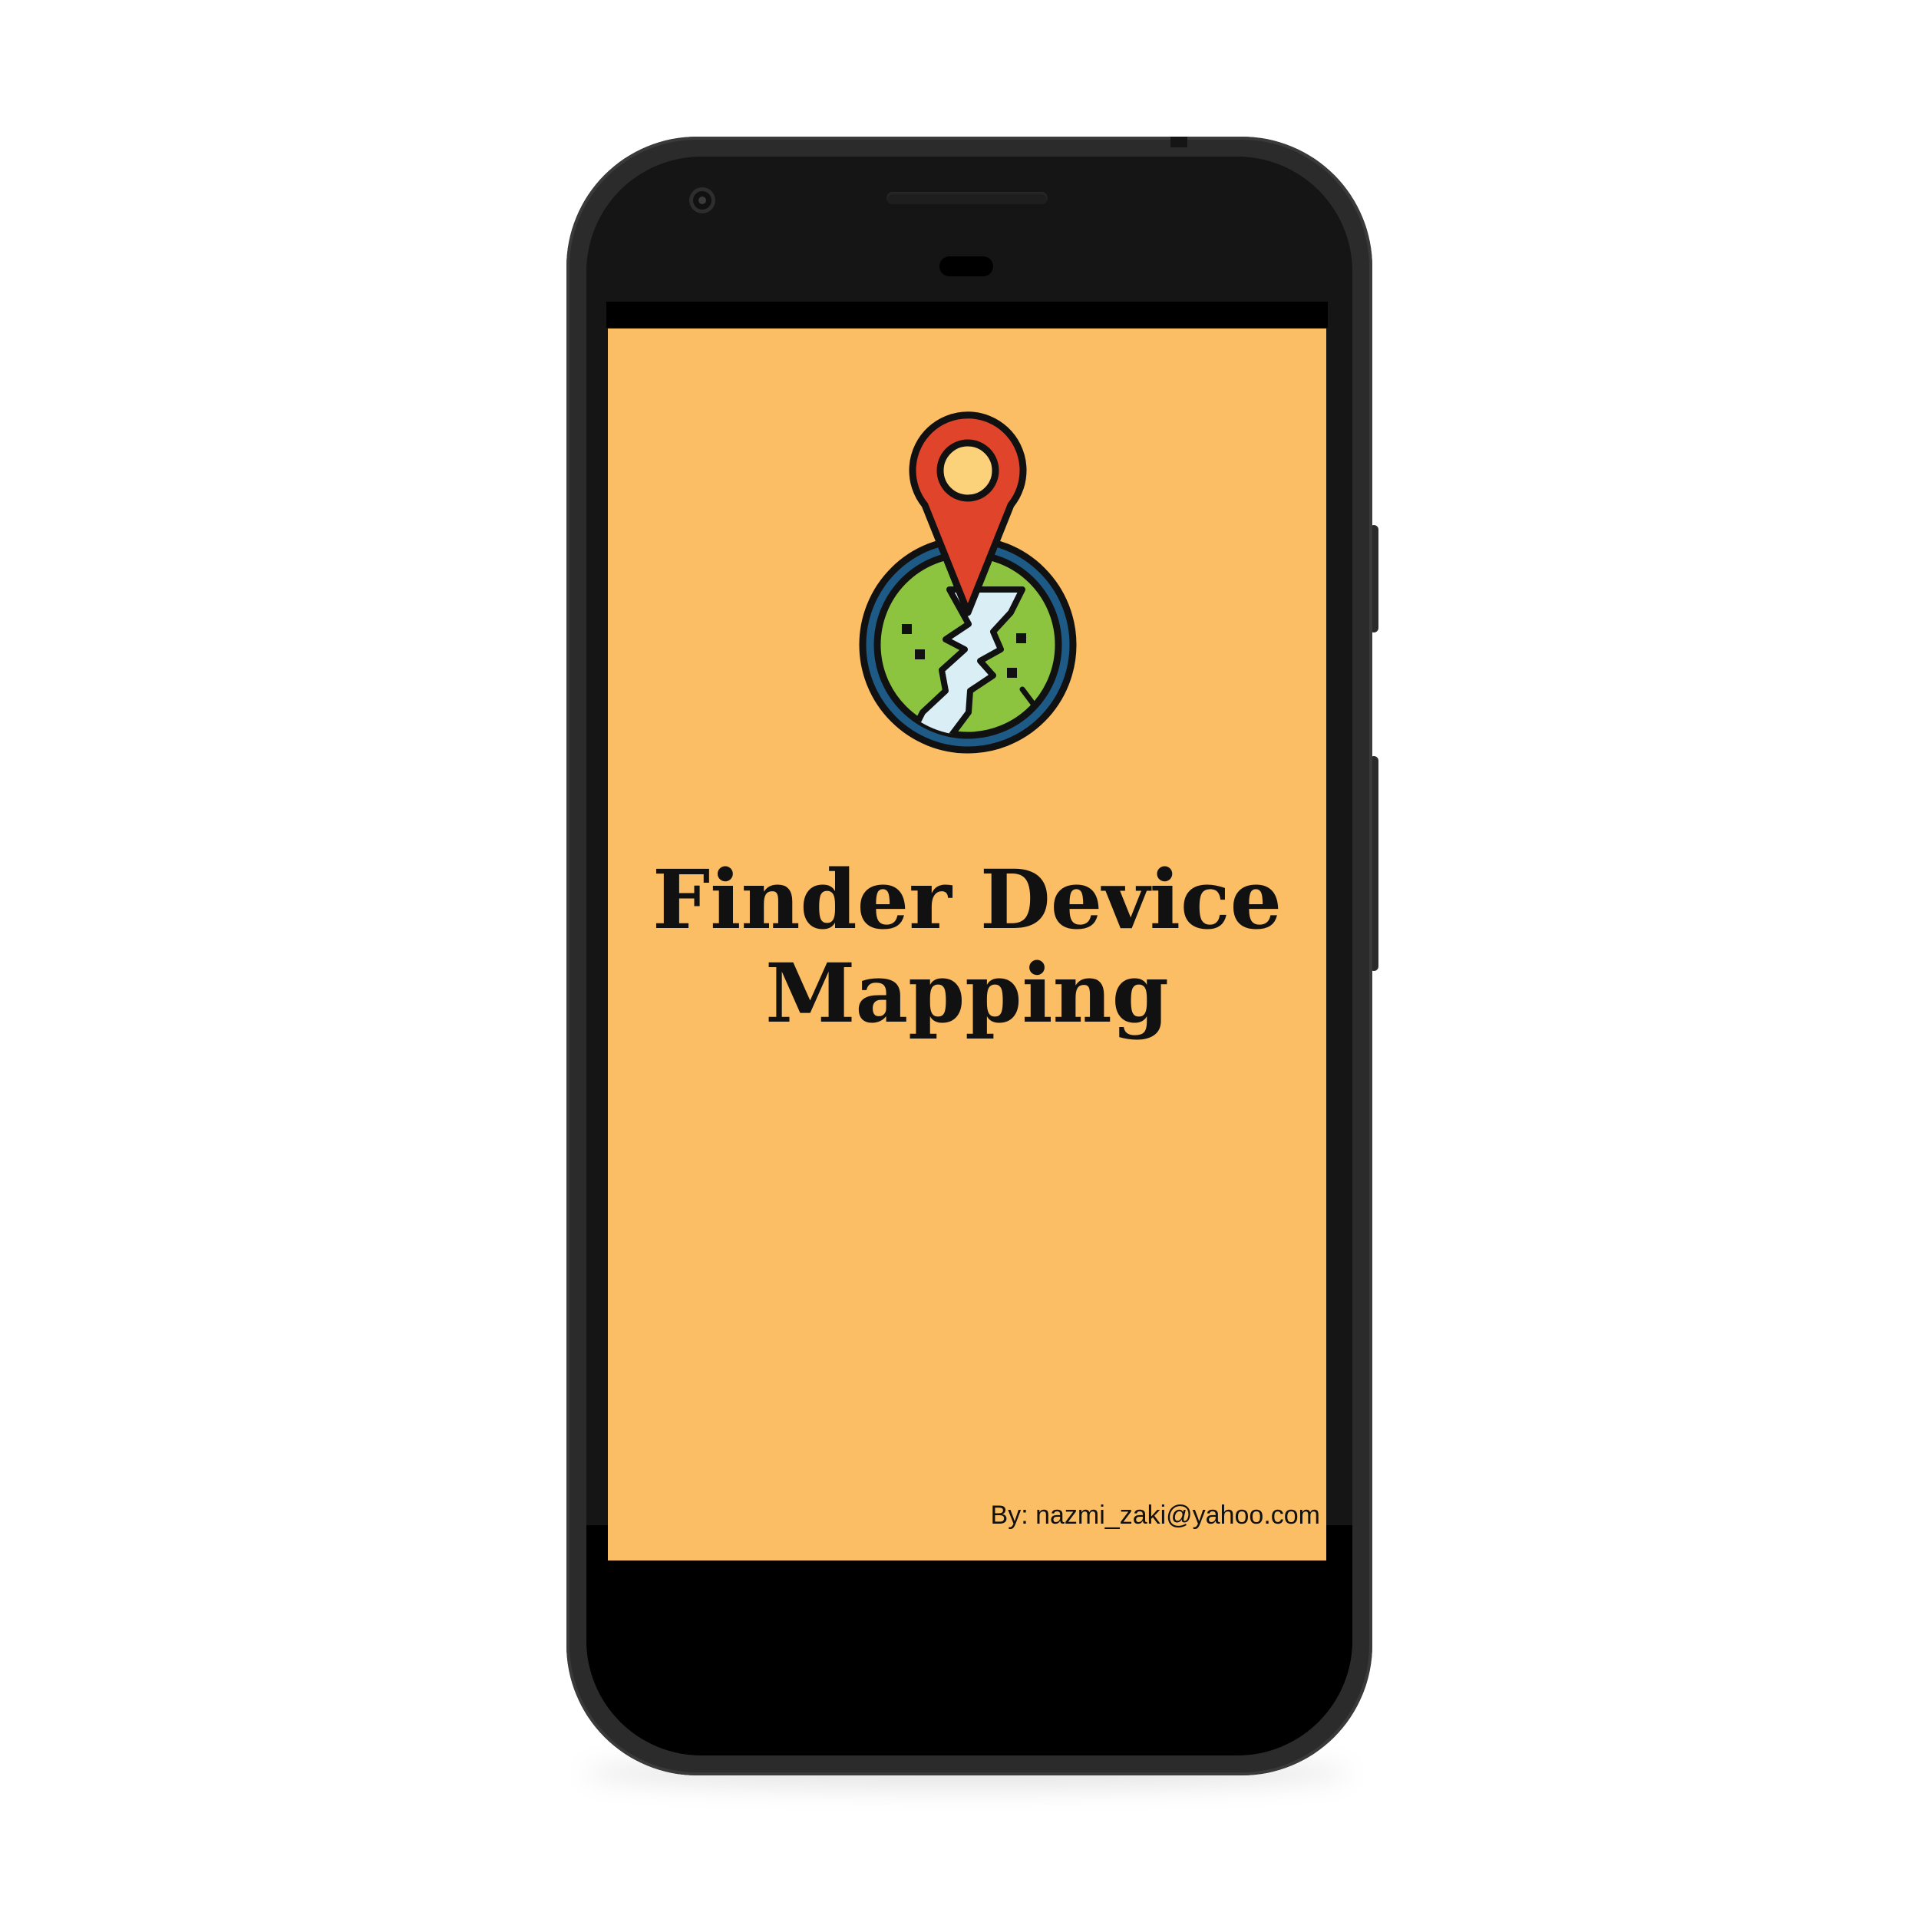 The width and height of the screenshot is (1928, 1932). What do you see at coordinates (967, 470) in the screenshot?
I see `map-pin-center` at bounding box center [967, 470].